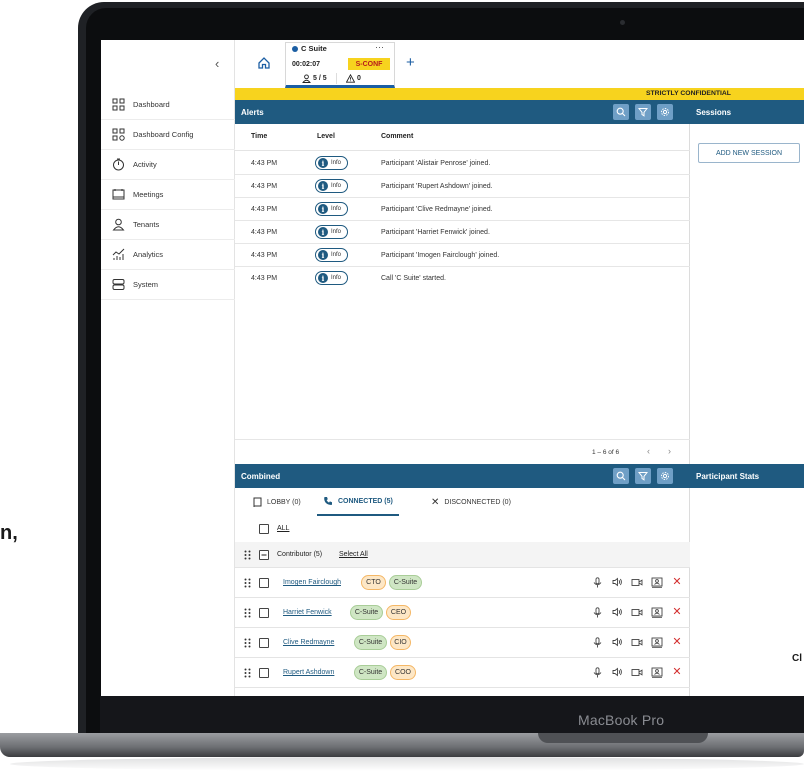 This screenshot has width=804, height=775. I want to click on laptop-chin, so click(452, 716).